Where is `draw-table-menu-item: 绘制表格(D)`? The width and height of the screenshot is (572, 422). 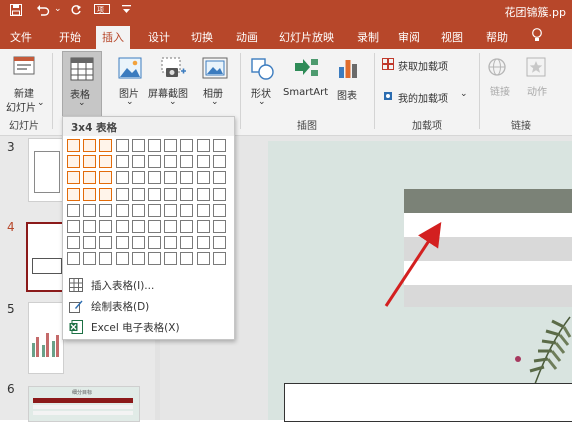 draw-table-menu-item: 绘制表格(D) is located at coordinates (148, 306).